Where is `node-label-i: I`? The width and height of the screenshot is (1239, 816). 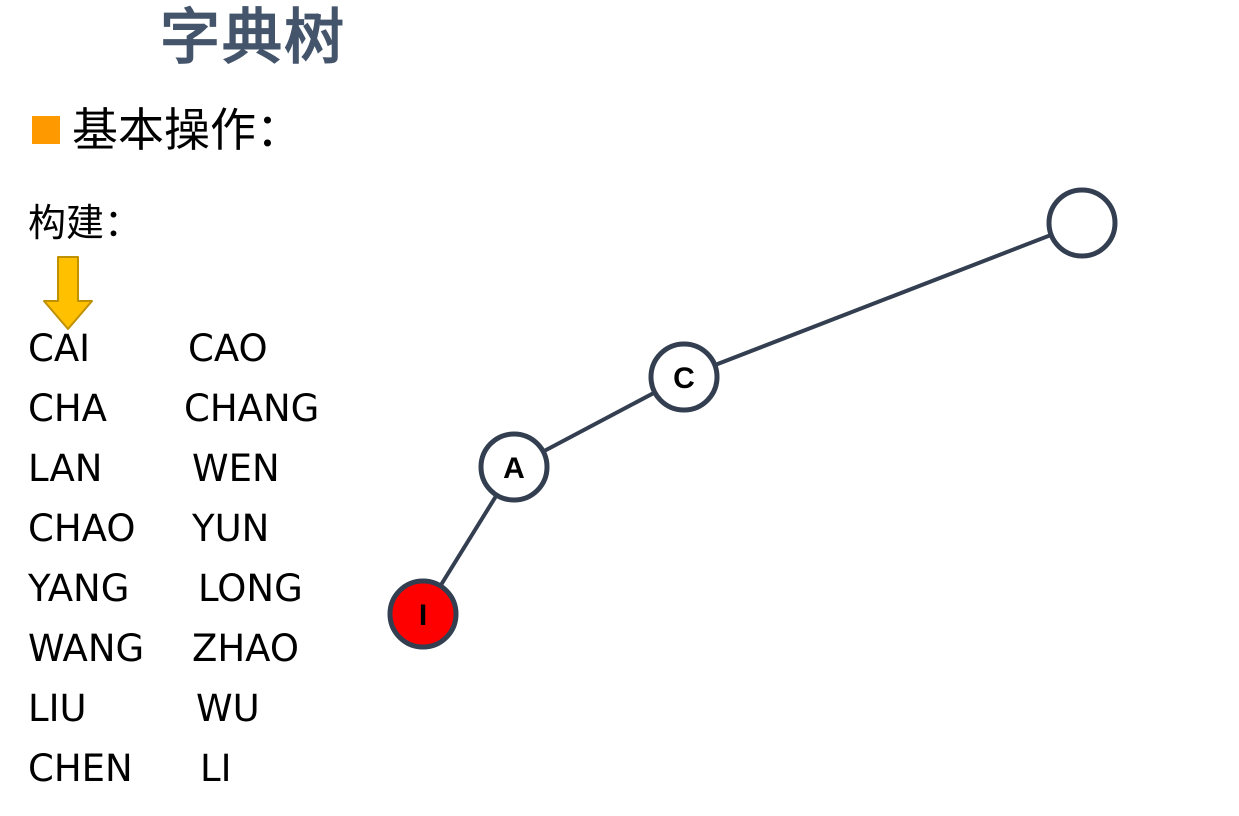
node-label-i: I is located at coordinates (423, 615).